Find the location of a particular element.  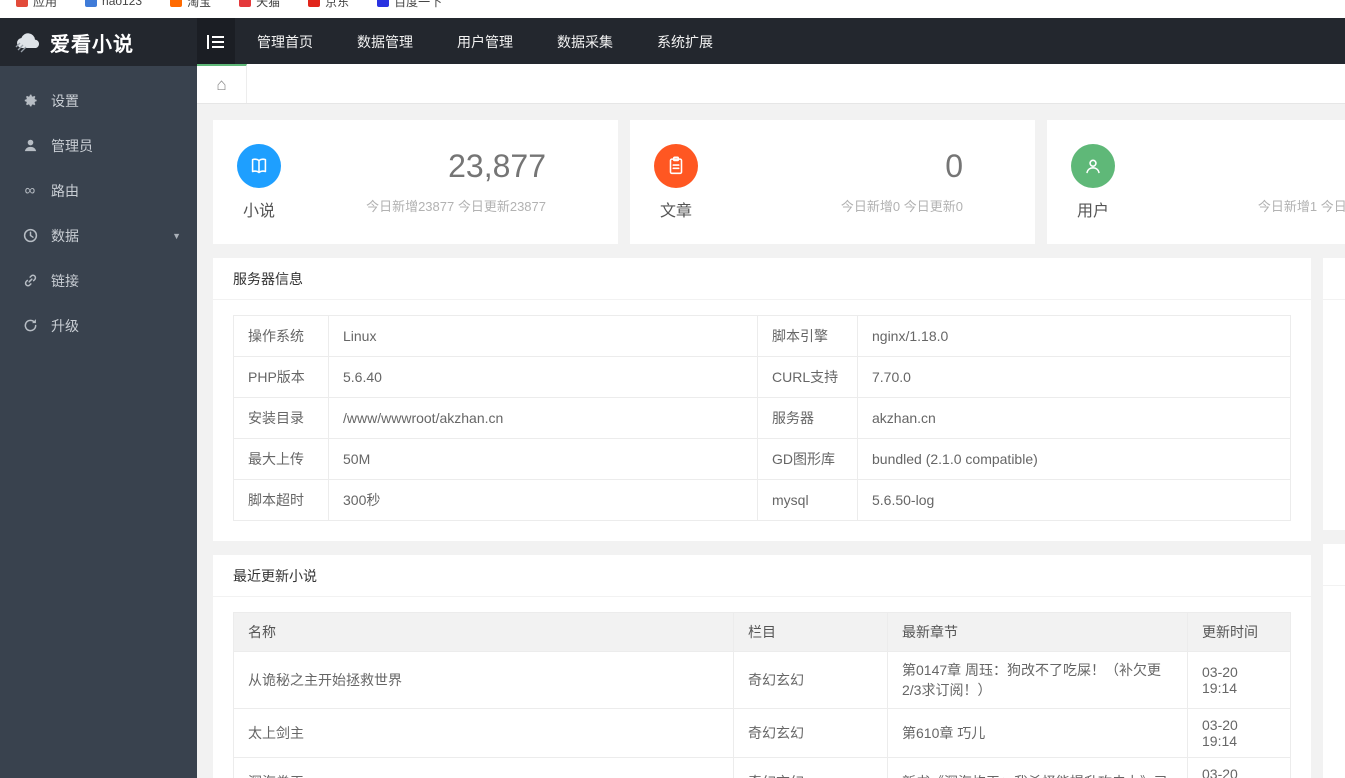

stat-subtitle: 今日新增0 今日更新0 is located at coordinates (901, 206).